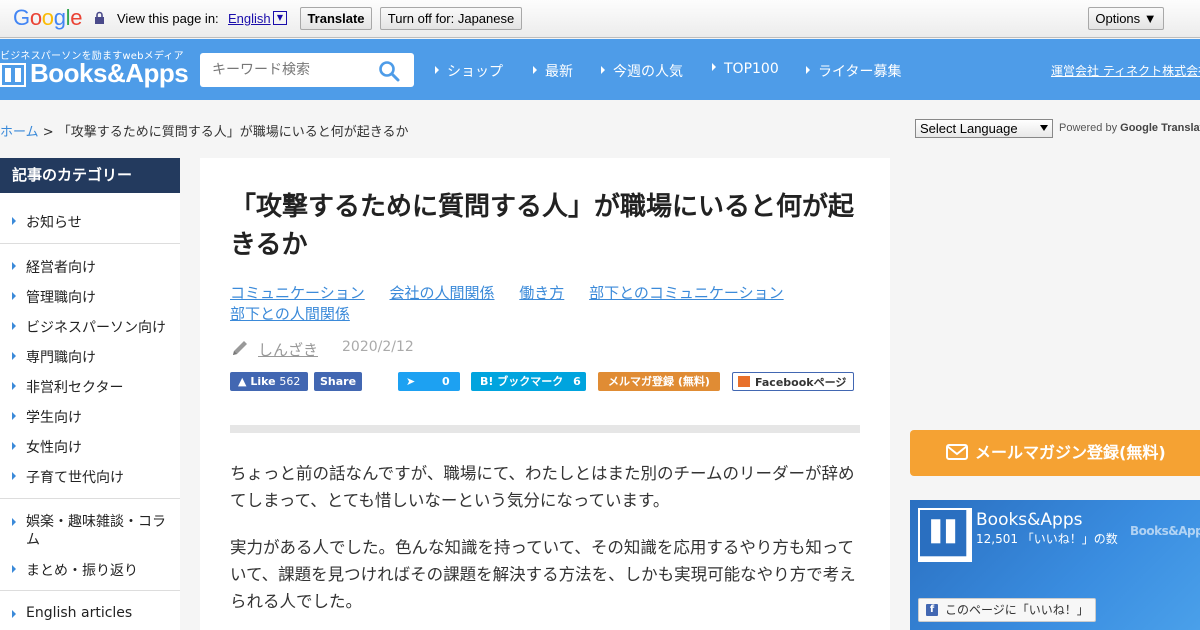 The height and width of the screenshot is (630, 1200). I want to click on sidebar-item-students: 学生向け, so click(90, 417).